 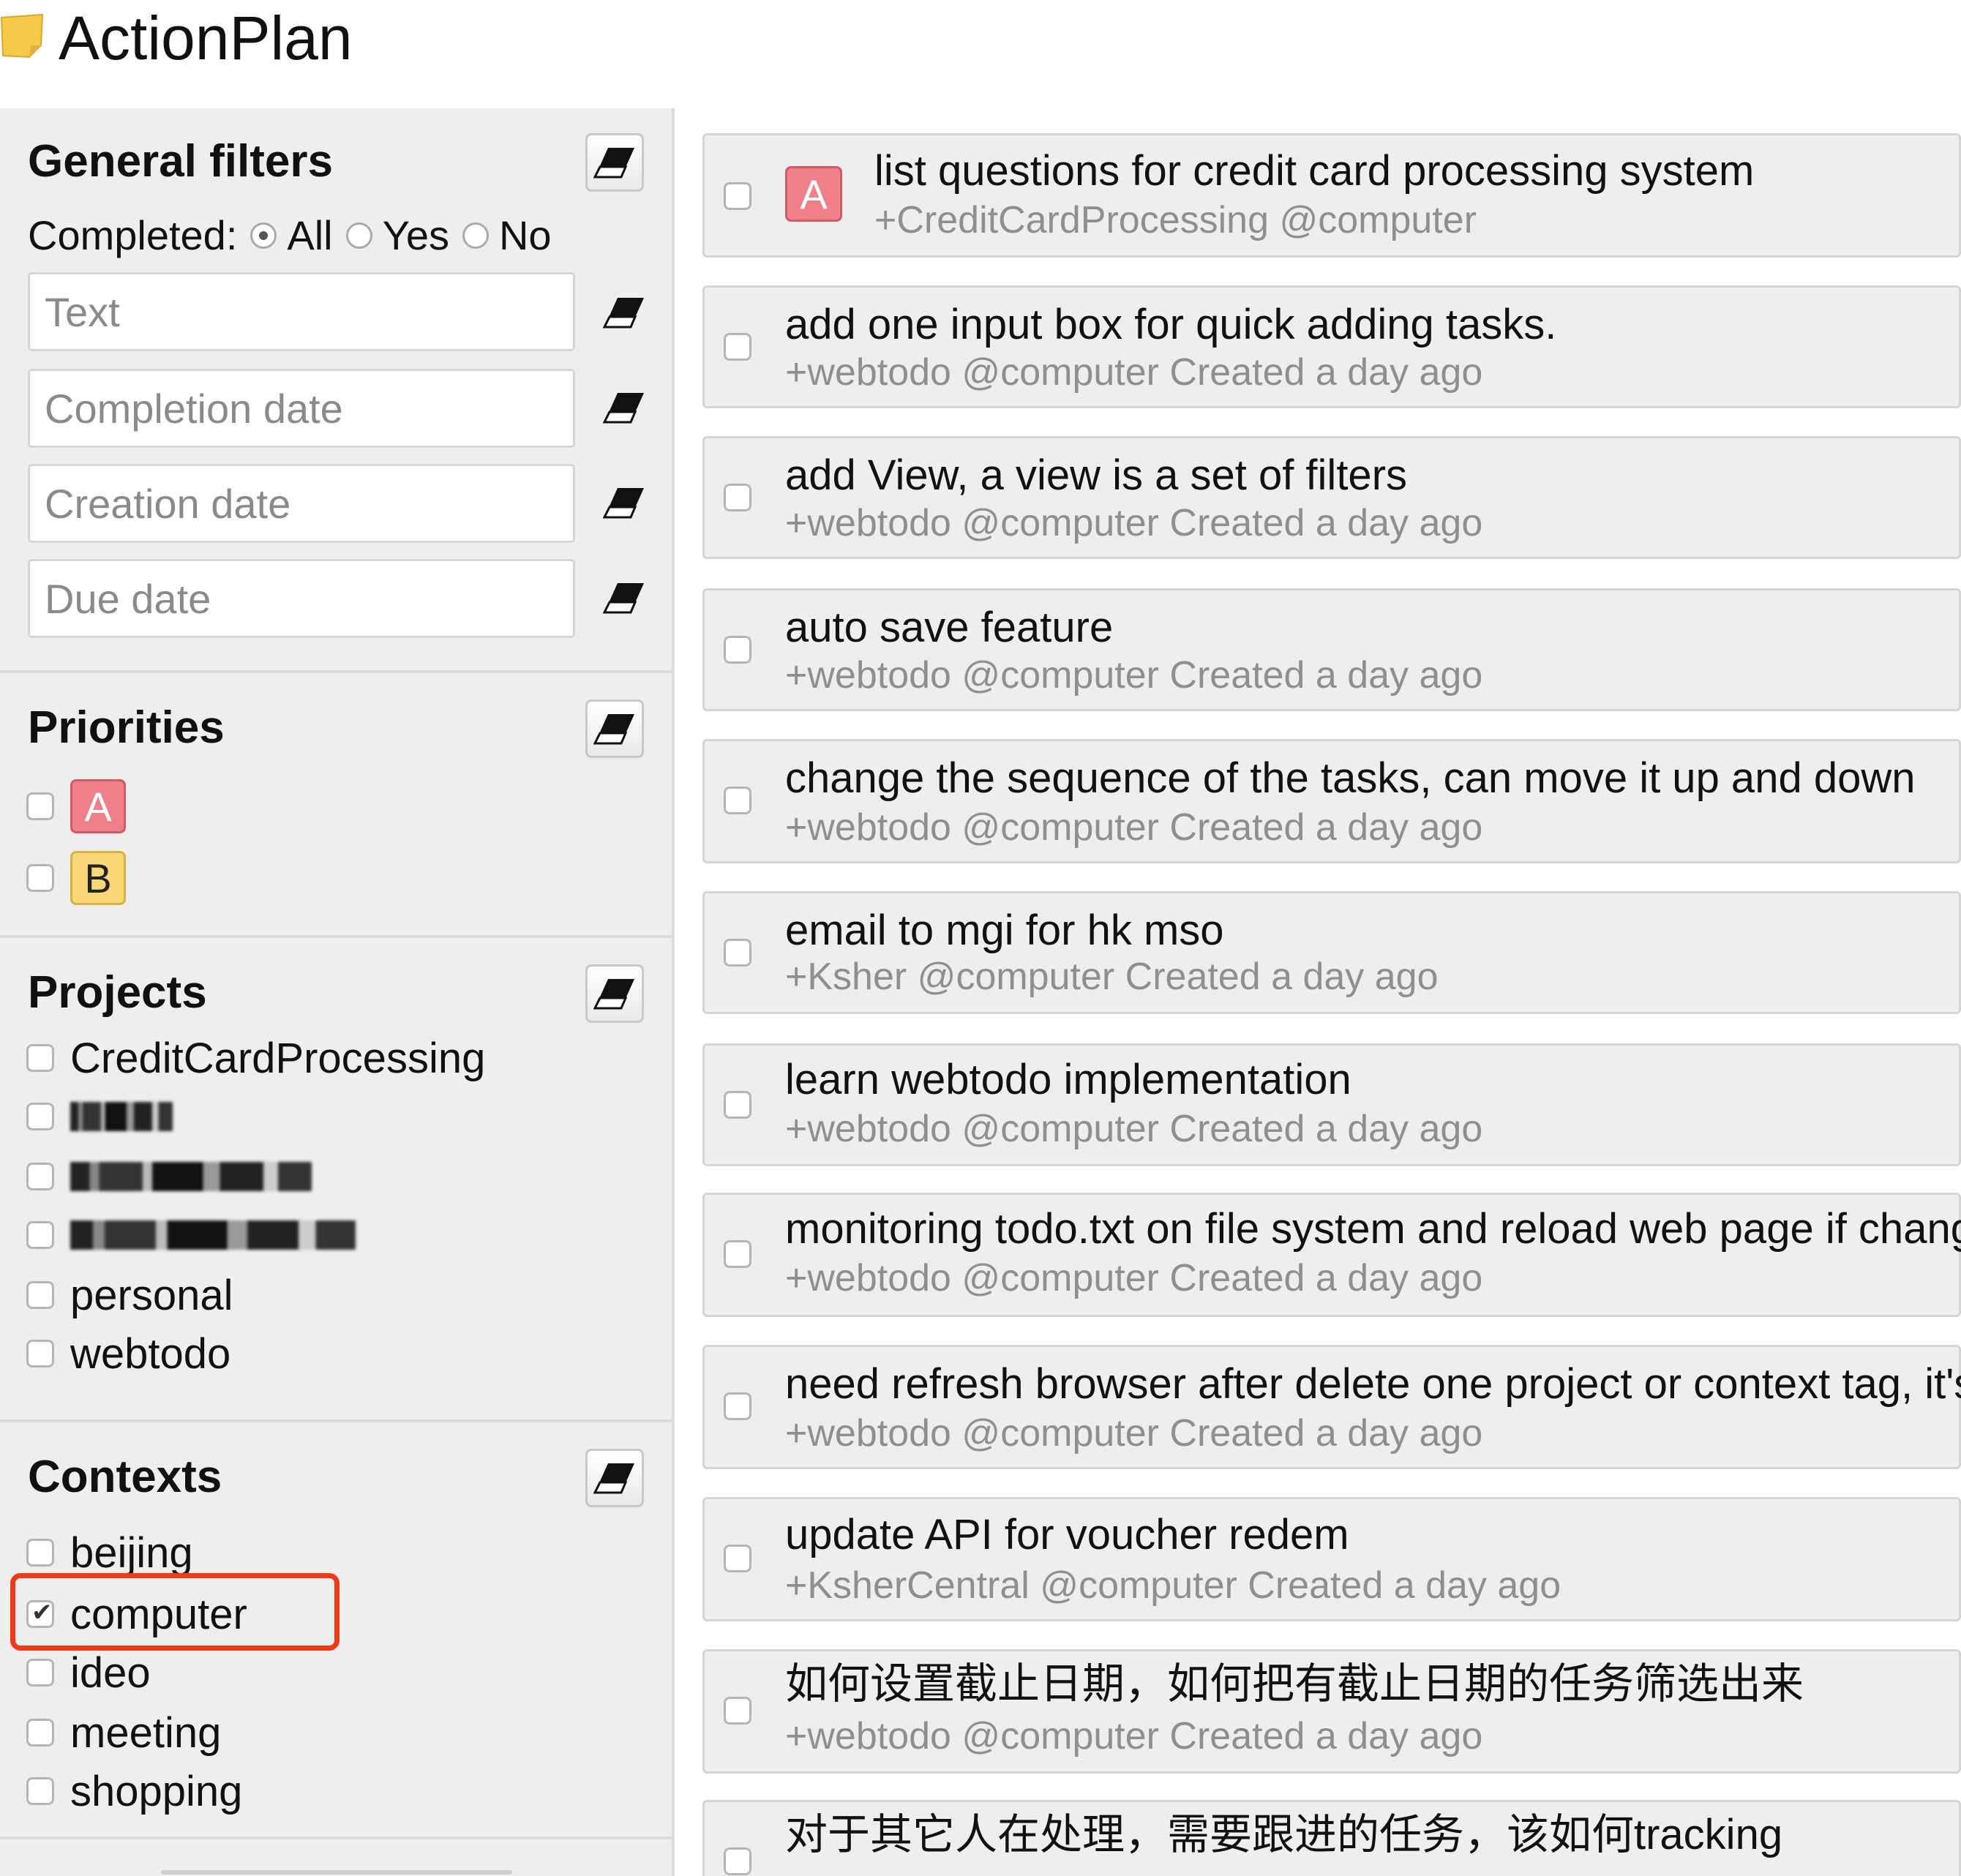 I want to click on clear-text-filter-button, so click(x=624, y=312).